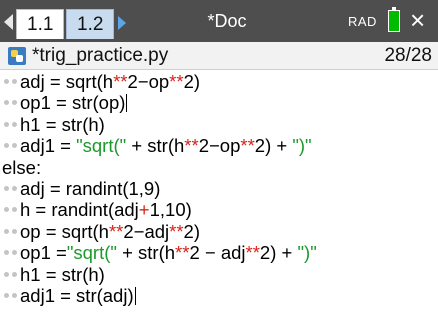 Image resolution: width=438 pixels, height=328 pixels. I want to click on code-line: h = randint(adj+1,10), so click(219, 209).